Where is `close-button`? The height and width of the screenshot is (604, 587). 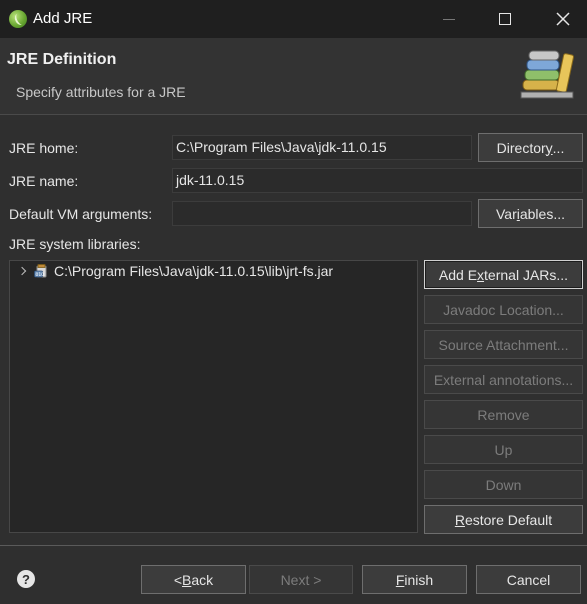
close-button is located at coordinates (563, 19).